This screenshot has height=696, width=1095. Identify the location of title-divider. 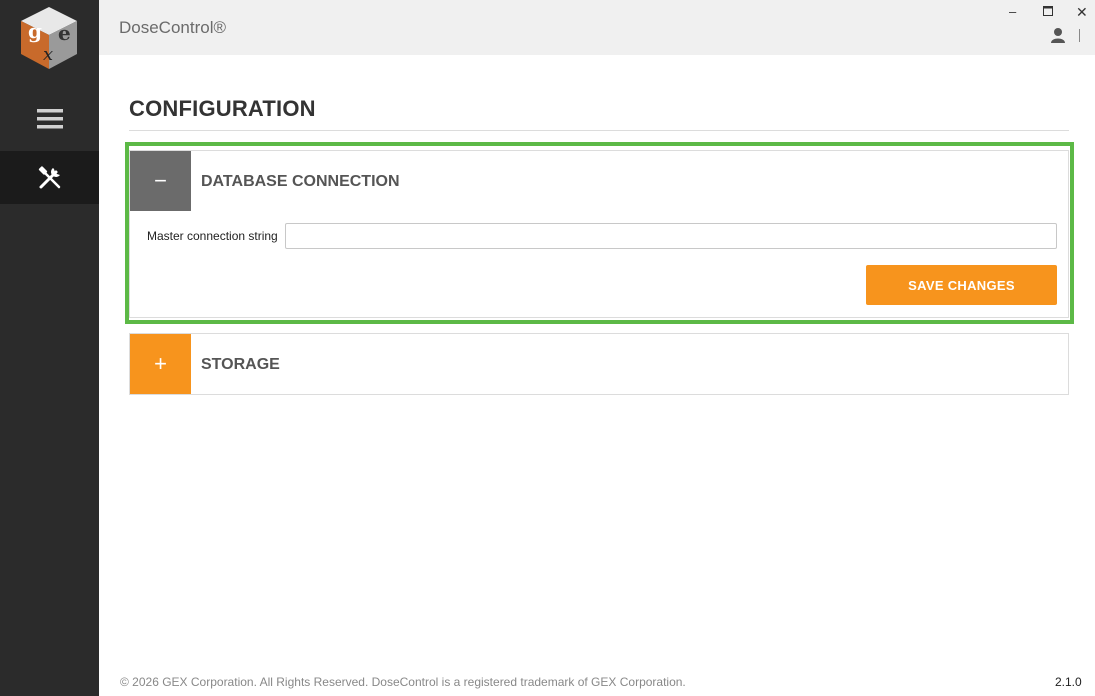
(599, 130).